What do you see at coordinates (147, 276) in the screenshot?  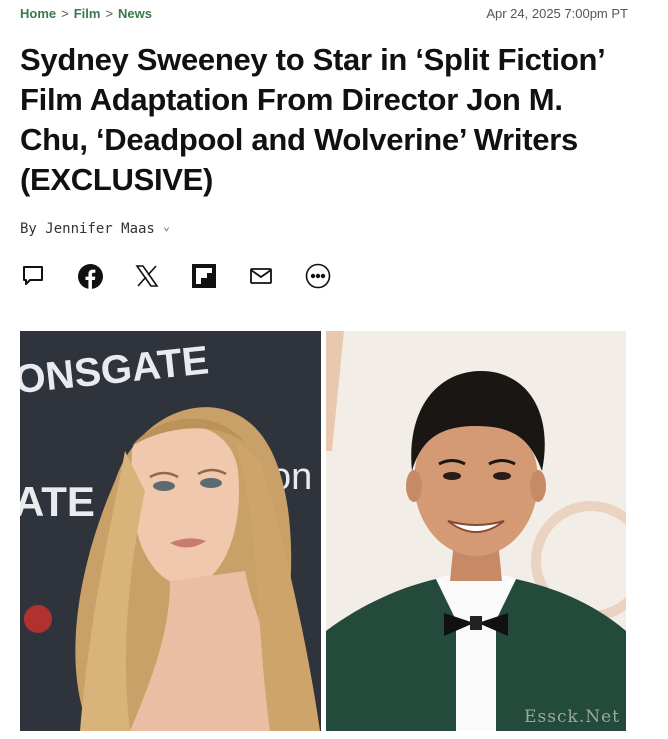 I see `x-icon` at bounding box center [147, 276].